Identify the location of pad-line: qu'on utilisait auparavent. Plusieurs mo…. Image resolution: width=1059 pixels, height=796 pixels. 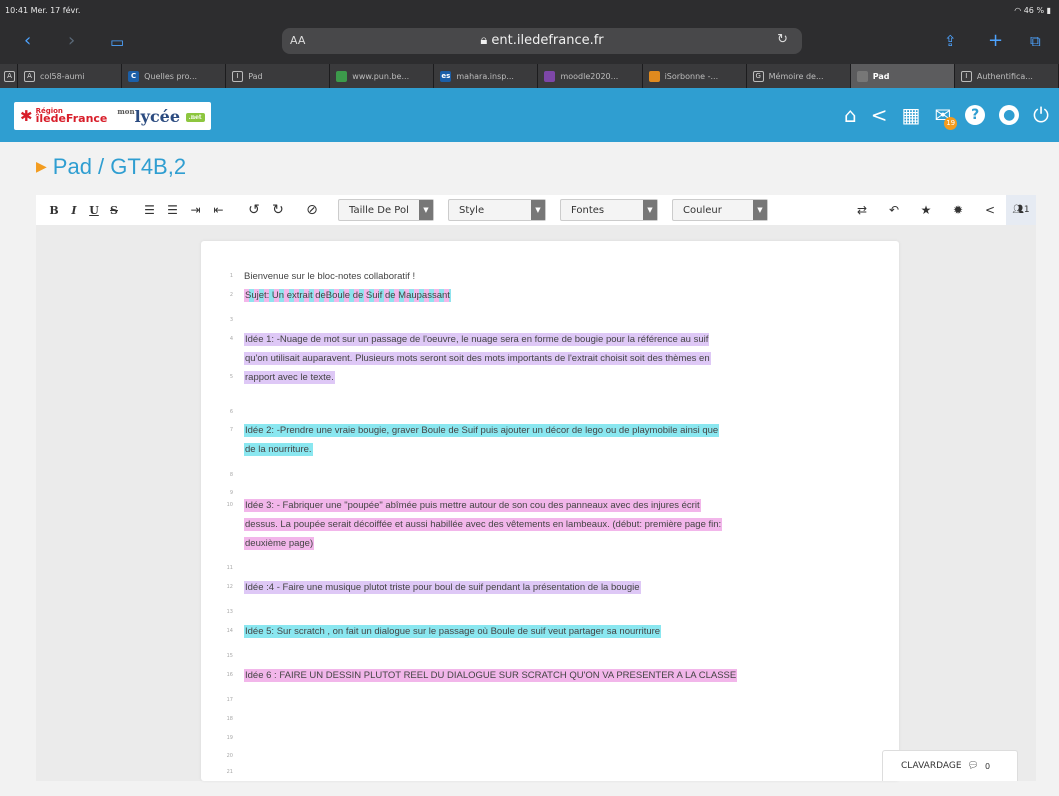
(477, 358).